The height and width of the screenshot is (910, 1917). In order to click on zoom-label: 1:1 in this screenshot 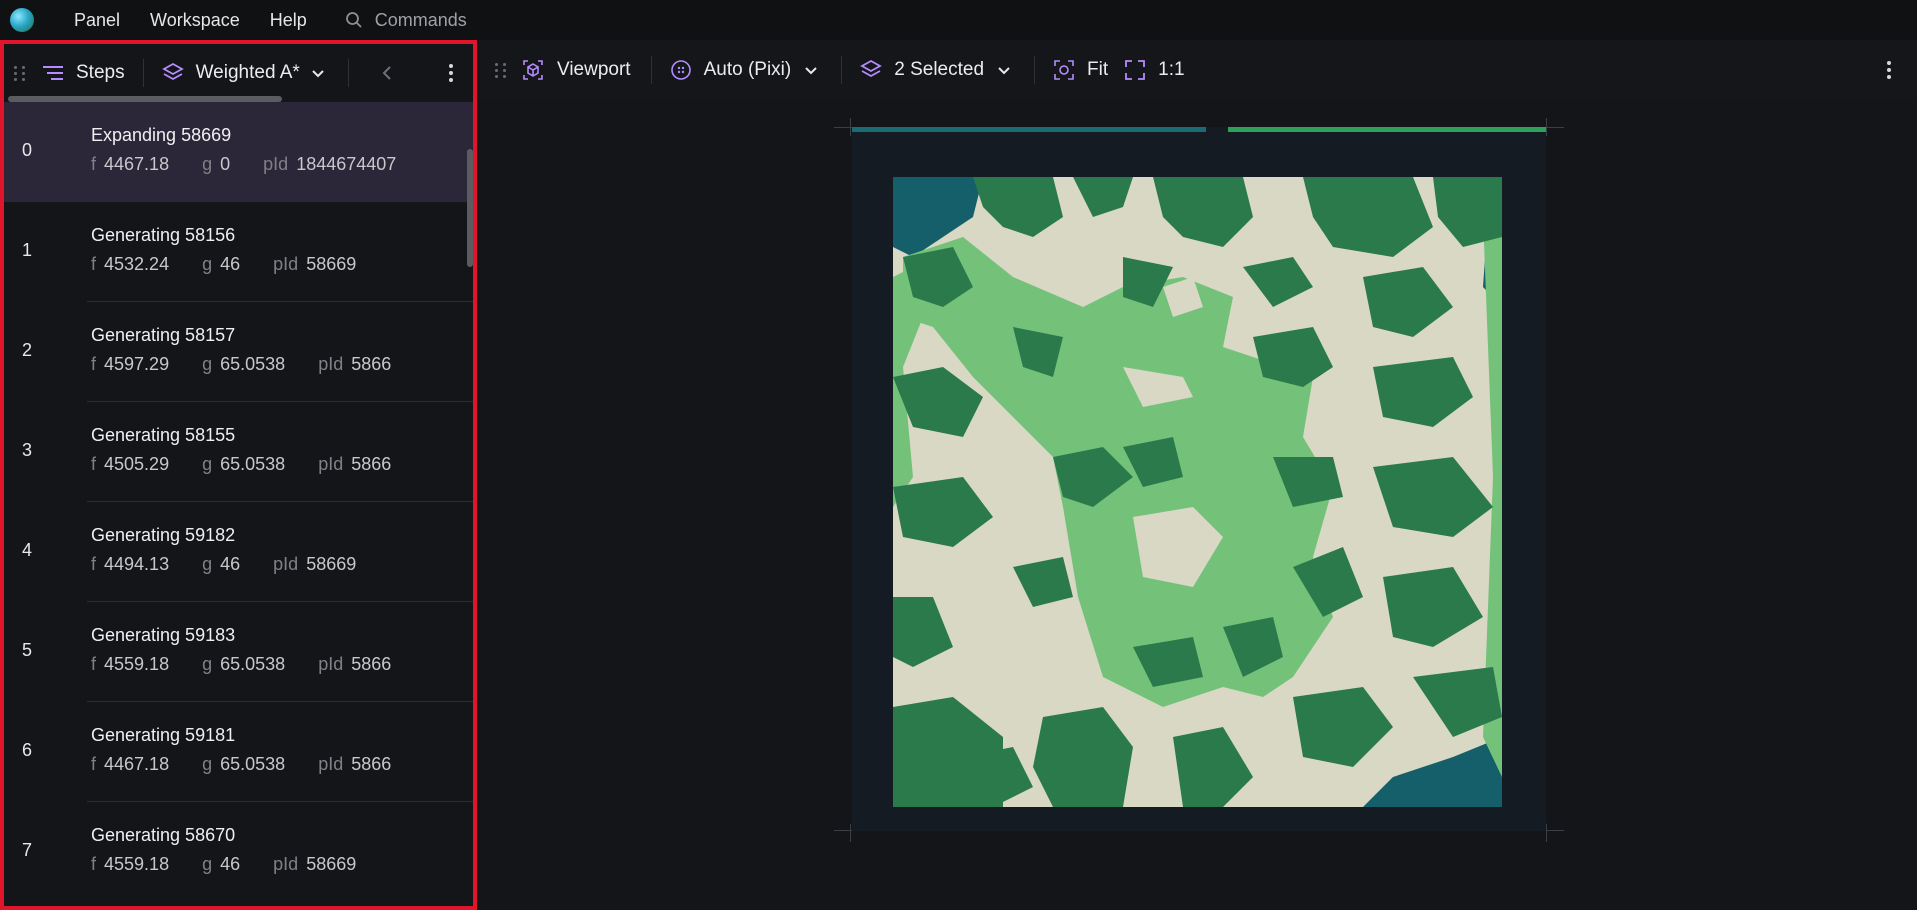, I will do `click(1171, 69)`.